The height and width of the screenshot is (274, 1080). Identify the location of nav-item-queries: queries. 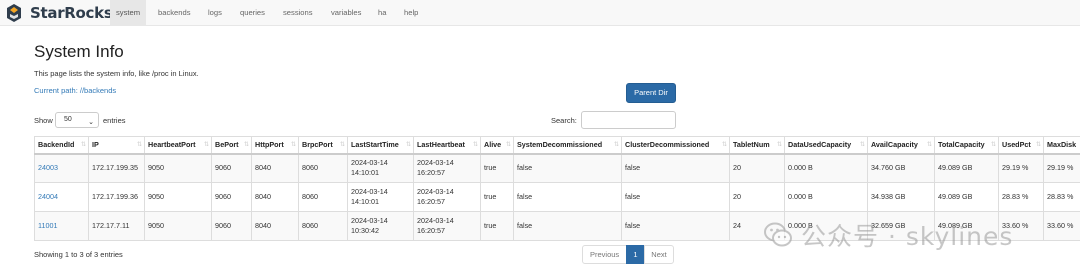
(252, 12).